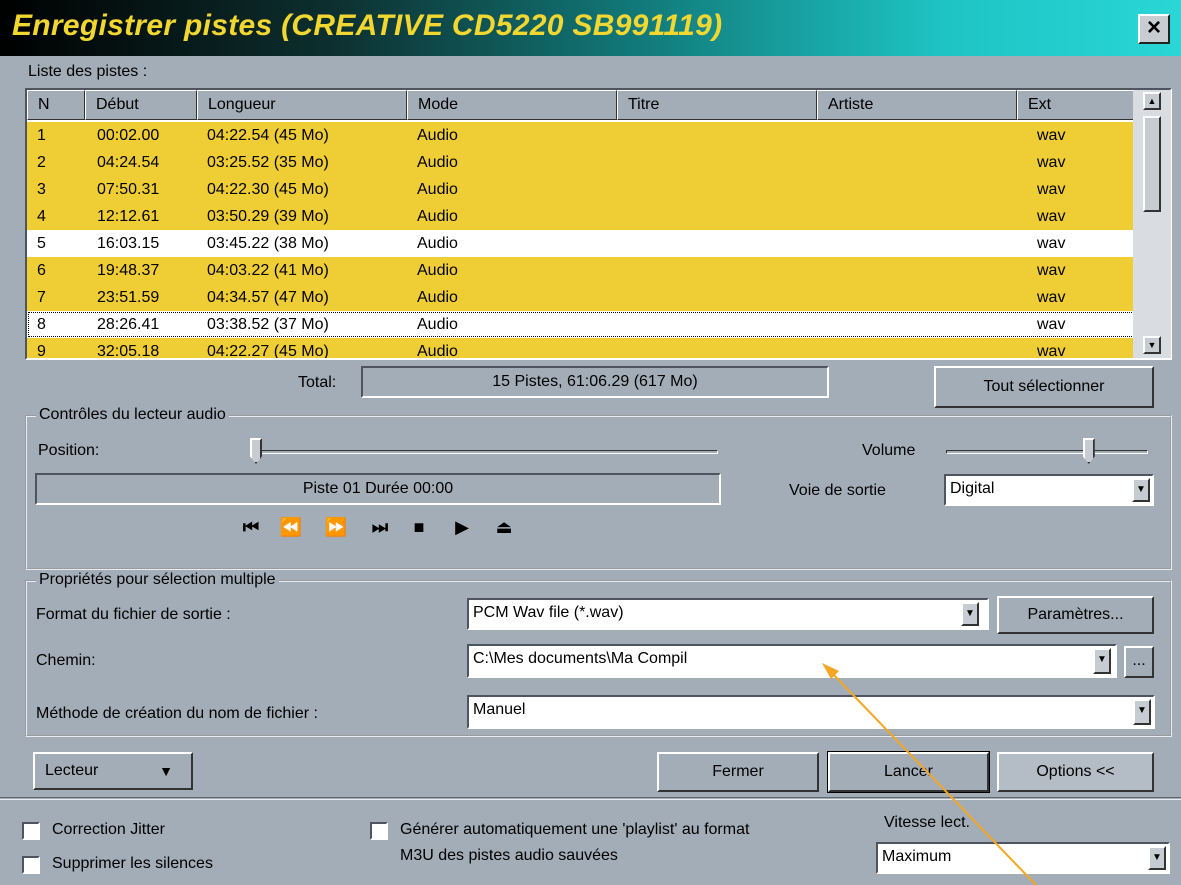 Image resolution: width=1181 pixels, height=885 pixels. Describe the element at coordinates (933, 777) in the screenshot. I see `annotation-arrow-line` at that location.